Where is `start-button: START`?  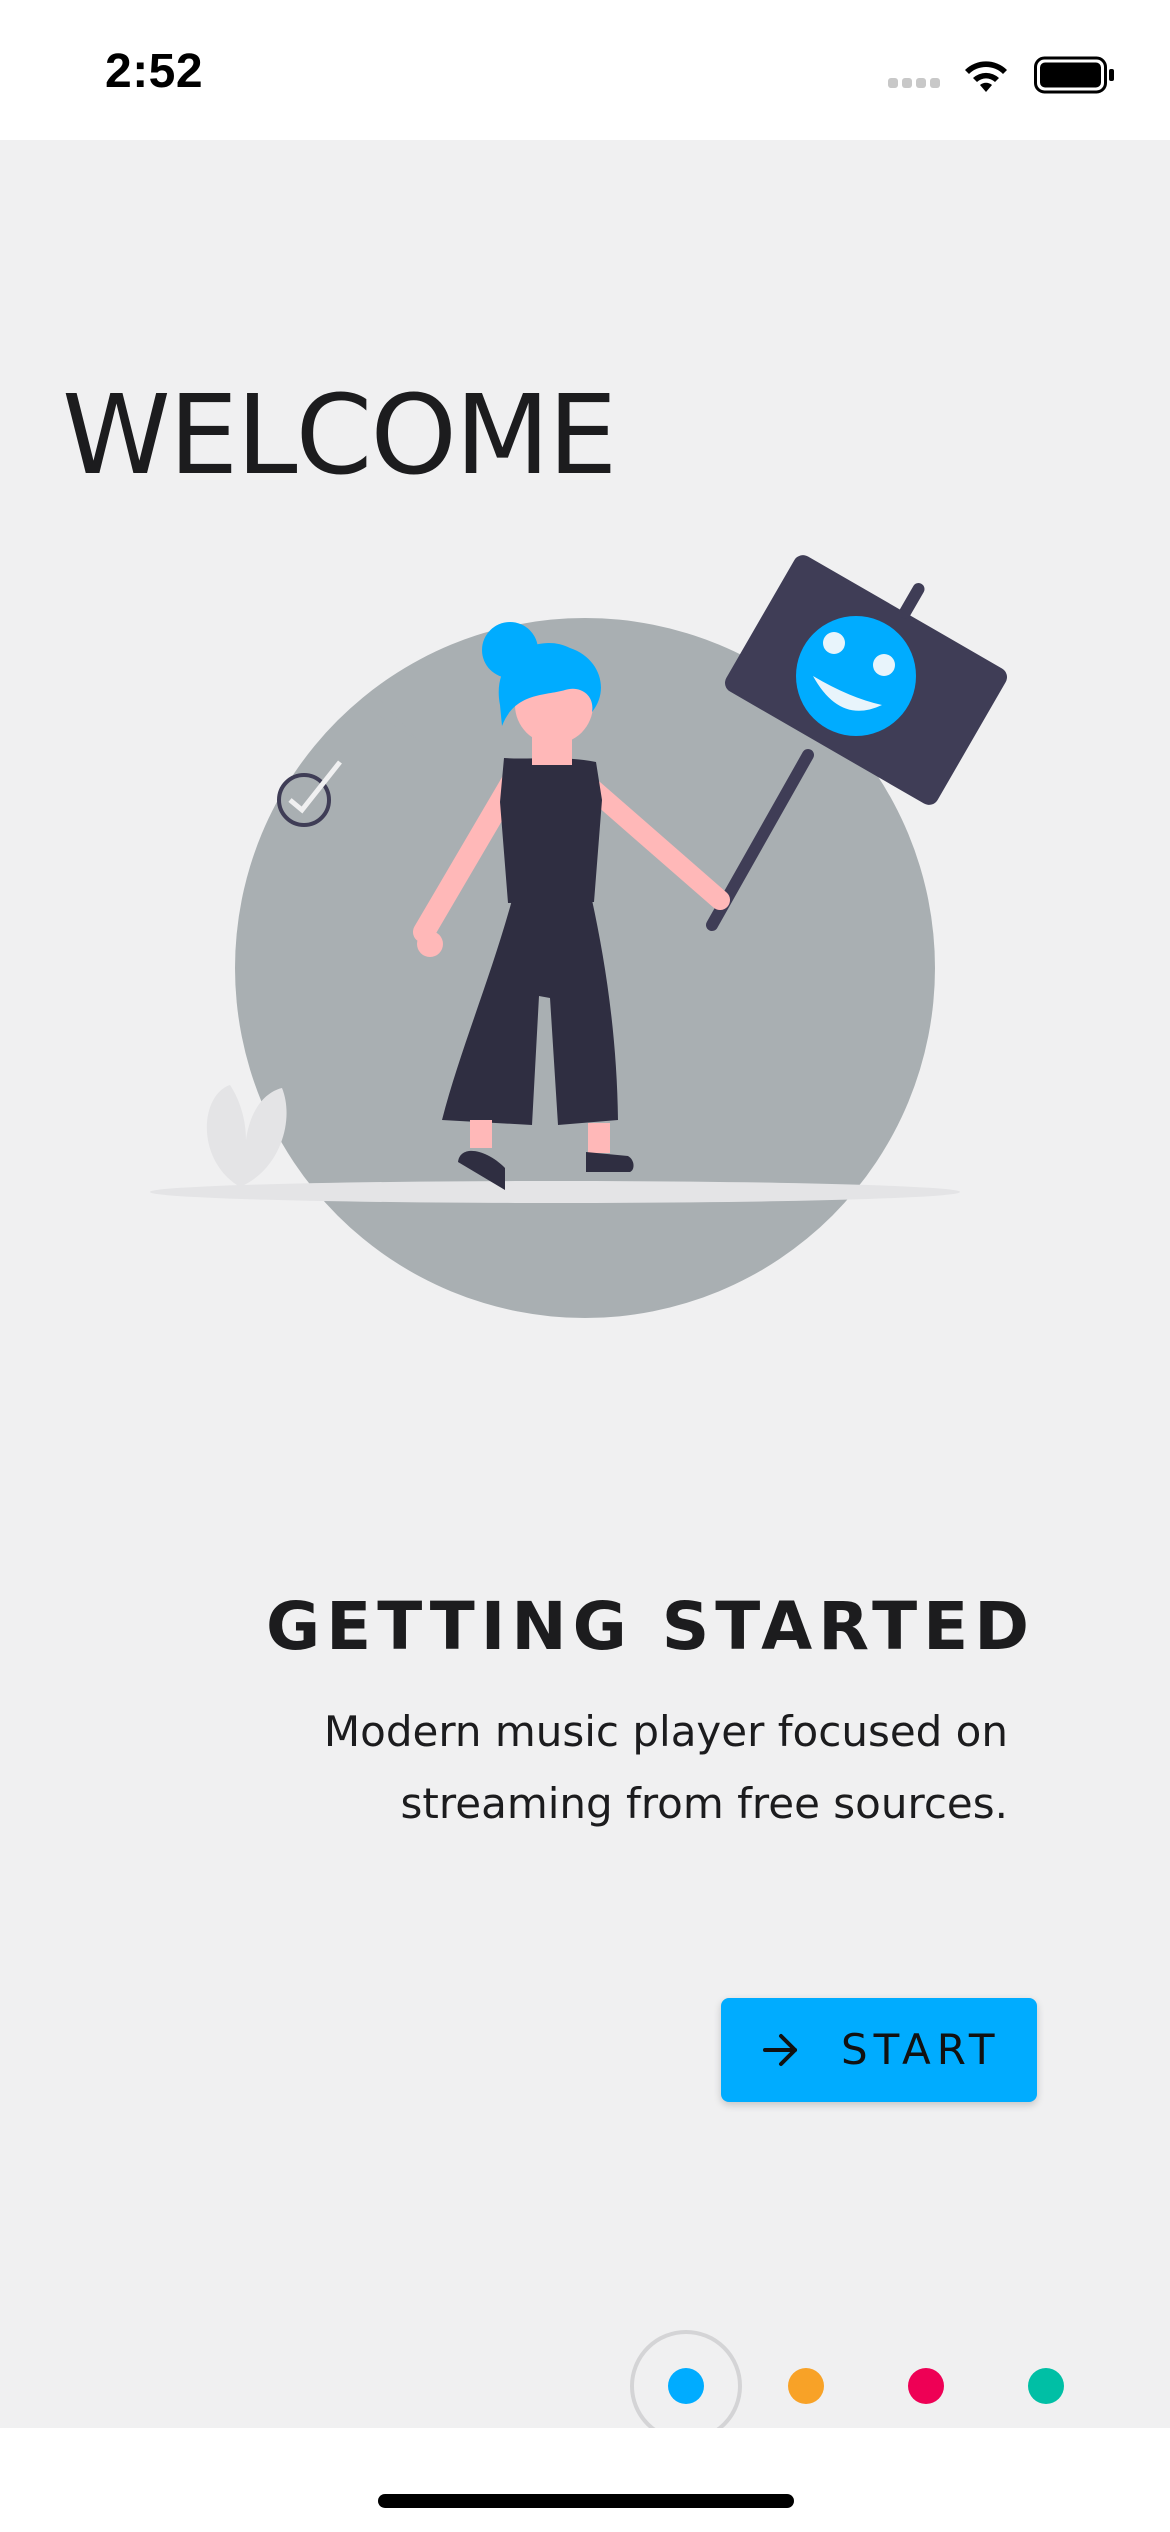 start-button: START is located at coordinates (879, 2050).